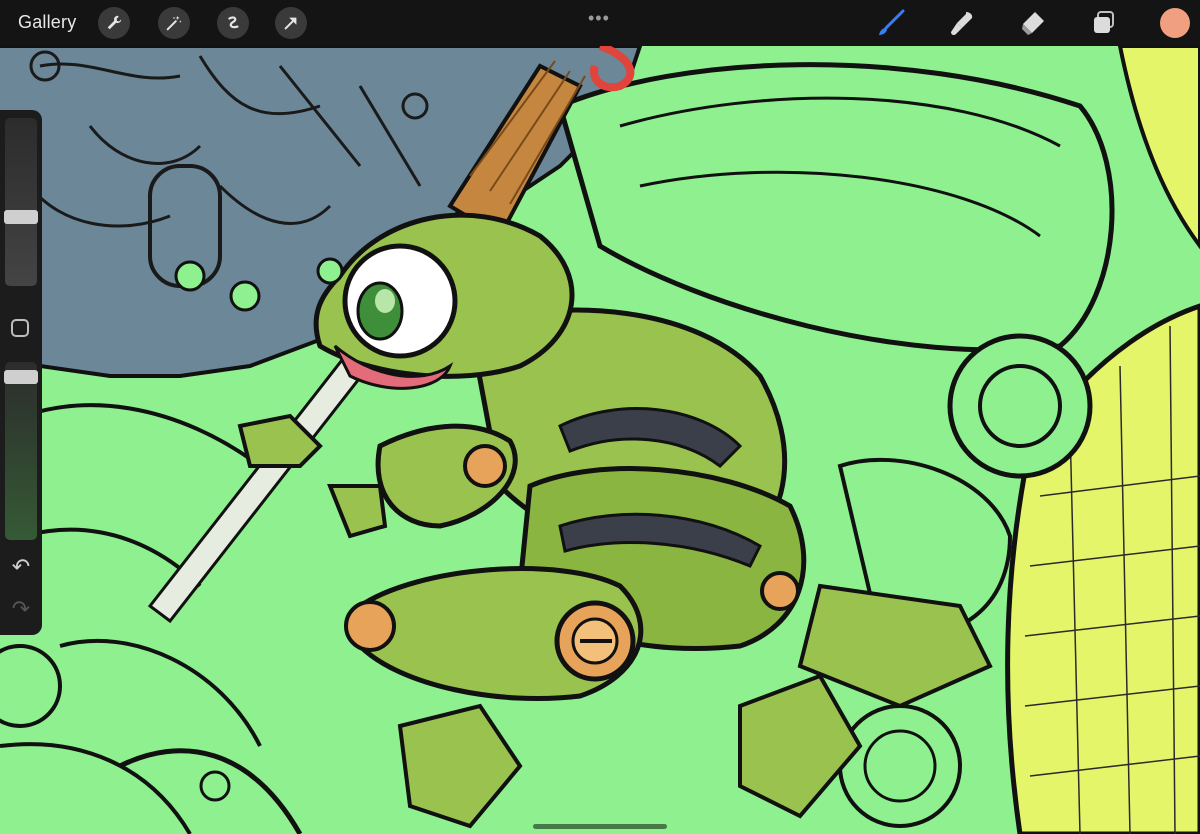  I want to click on eraser-tool-button, so click(1032, 23).